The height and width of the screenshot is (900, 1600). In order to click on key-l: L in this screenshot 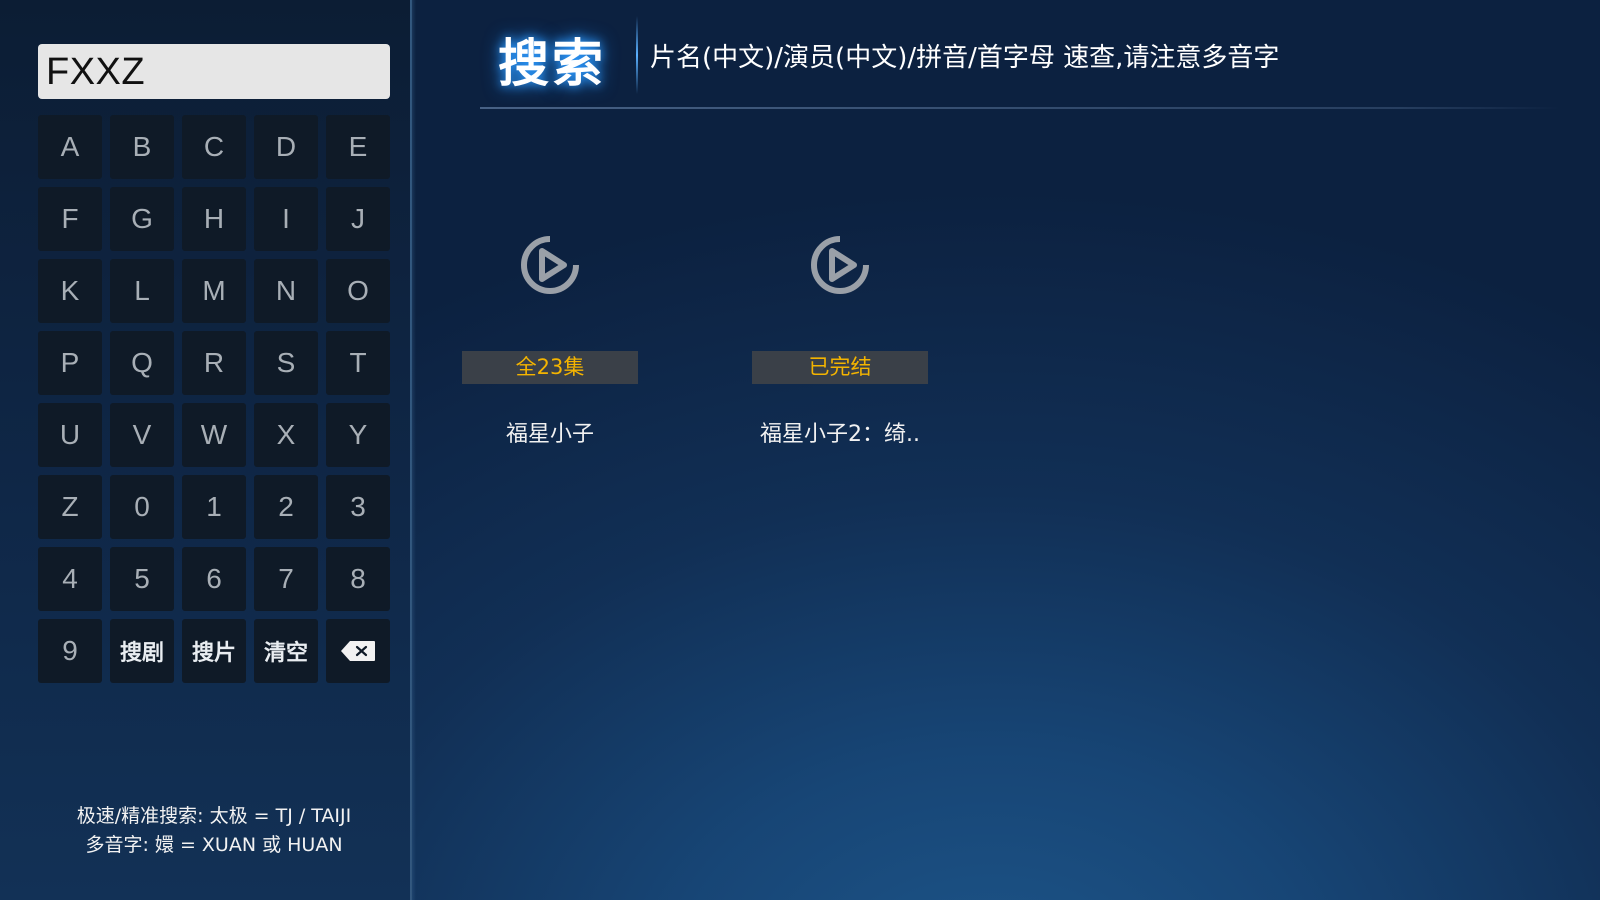, I will do `click(142, 291)`.